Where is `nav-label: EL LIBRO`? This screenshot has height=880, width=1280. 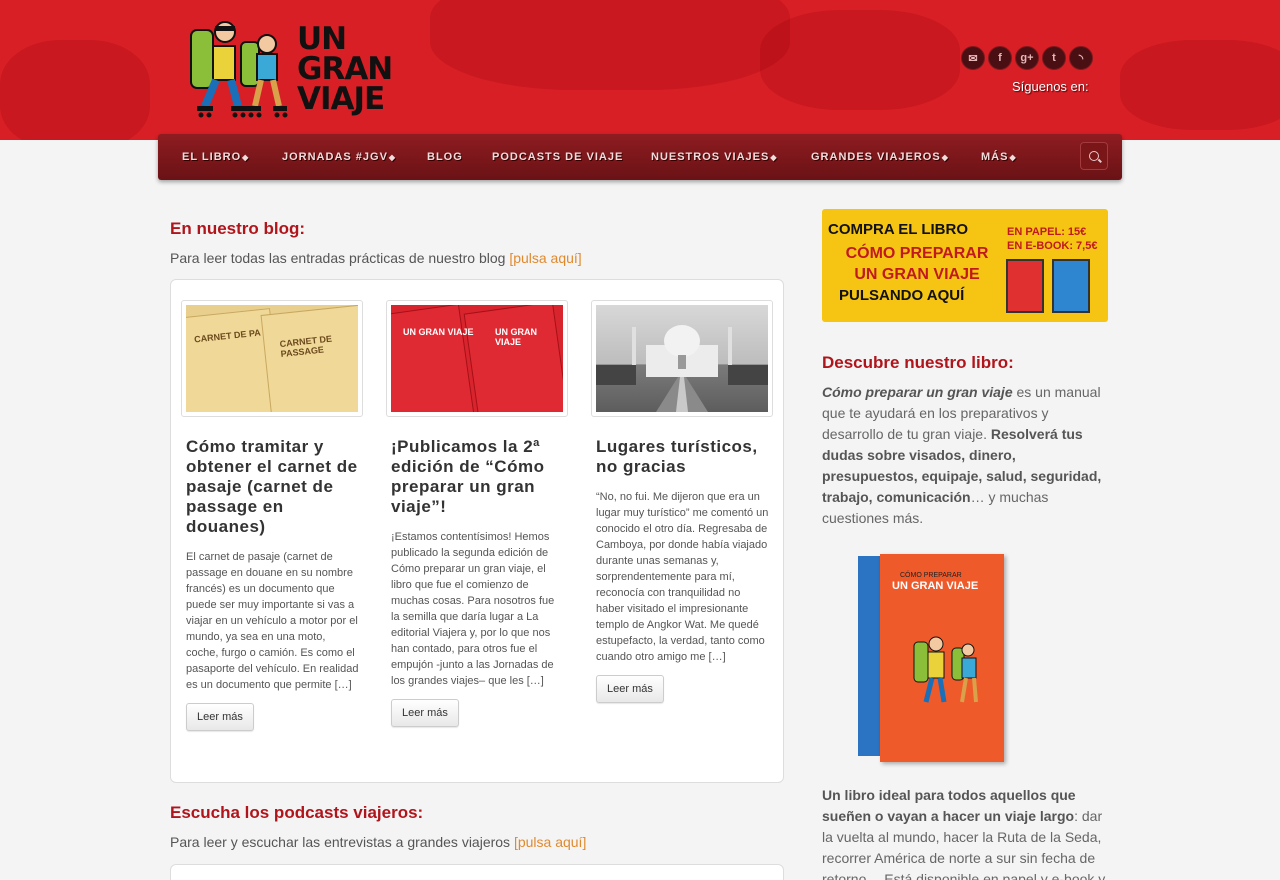
nav-label: EL LIBRO is located at coordinates (212, 157).